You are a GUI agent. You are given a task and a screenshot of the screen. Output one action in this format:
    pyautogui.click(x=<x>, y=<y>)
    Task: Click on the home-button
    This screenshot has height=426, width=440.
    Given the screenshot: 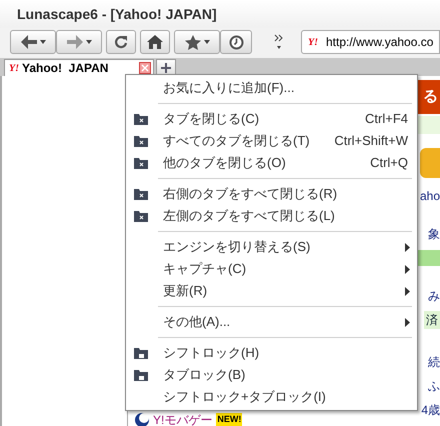 What is the action you would take?
    pyautogui.click(x=155, y=42)
    